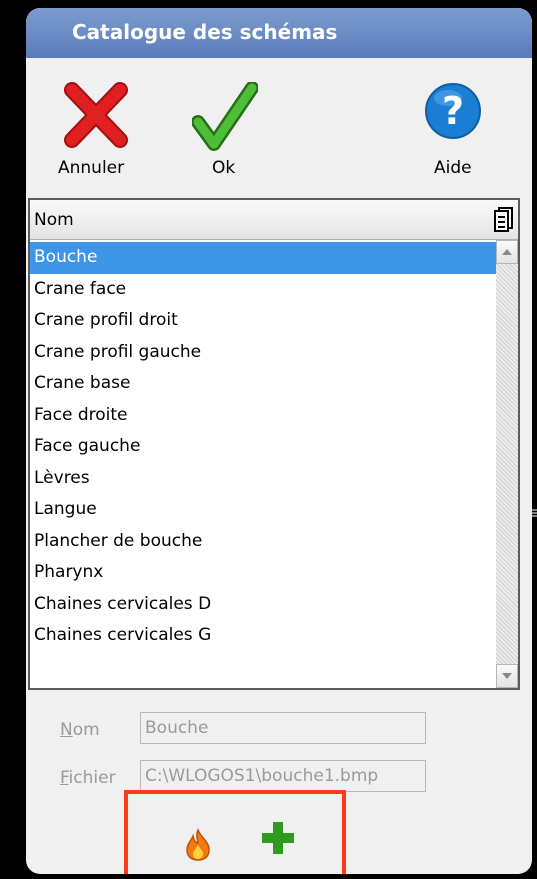 The image size is (537, 879). I want to click on list-header: Nom, so click(274, 220).